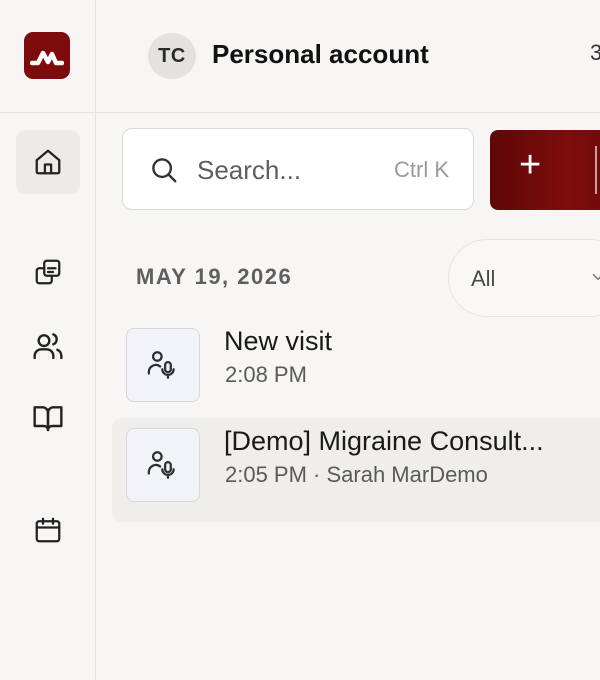 This screenshot has width=600, height=680. What do you see at coordinates (348, 112) in the screenshot?
I see `header-divider` at bounding box center [348, 112].